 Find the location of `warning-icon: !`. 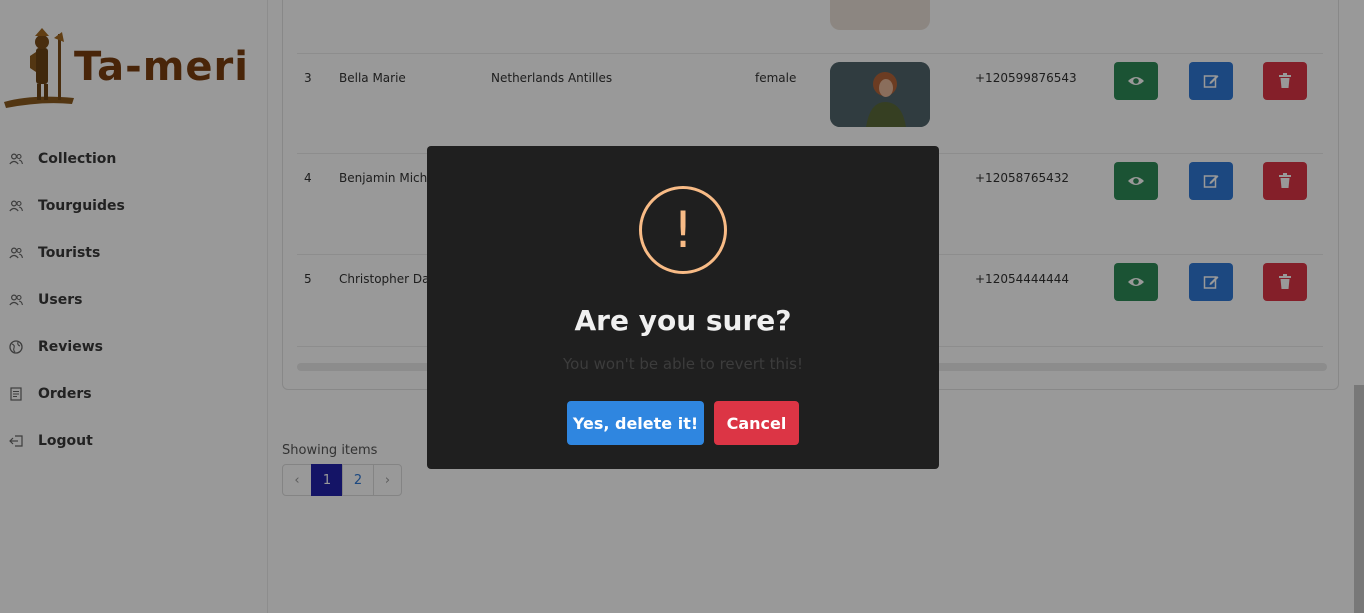

warning-icon: ! is located at coordinates (683, 230).